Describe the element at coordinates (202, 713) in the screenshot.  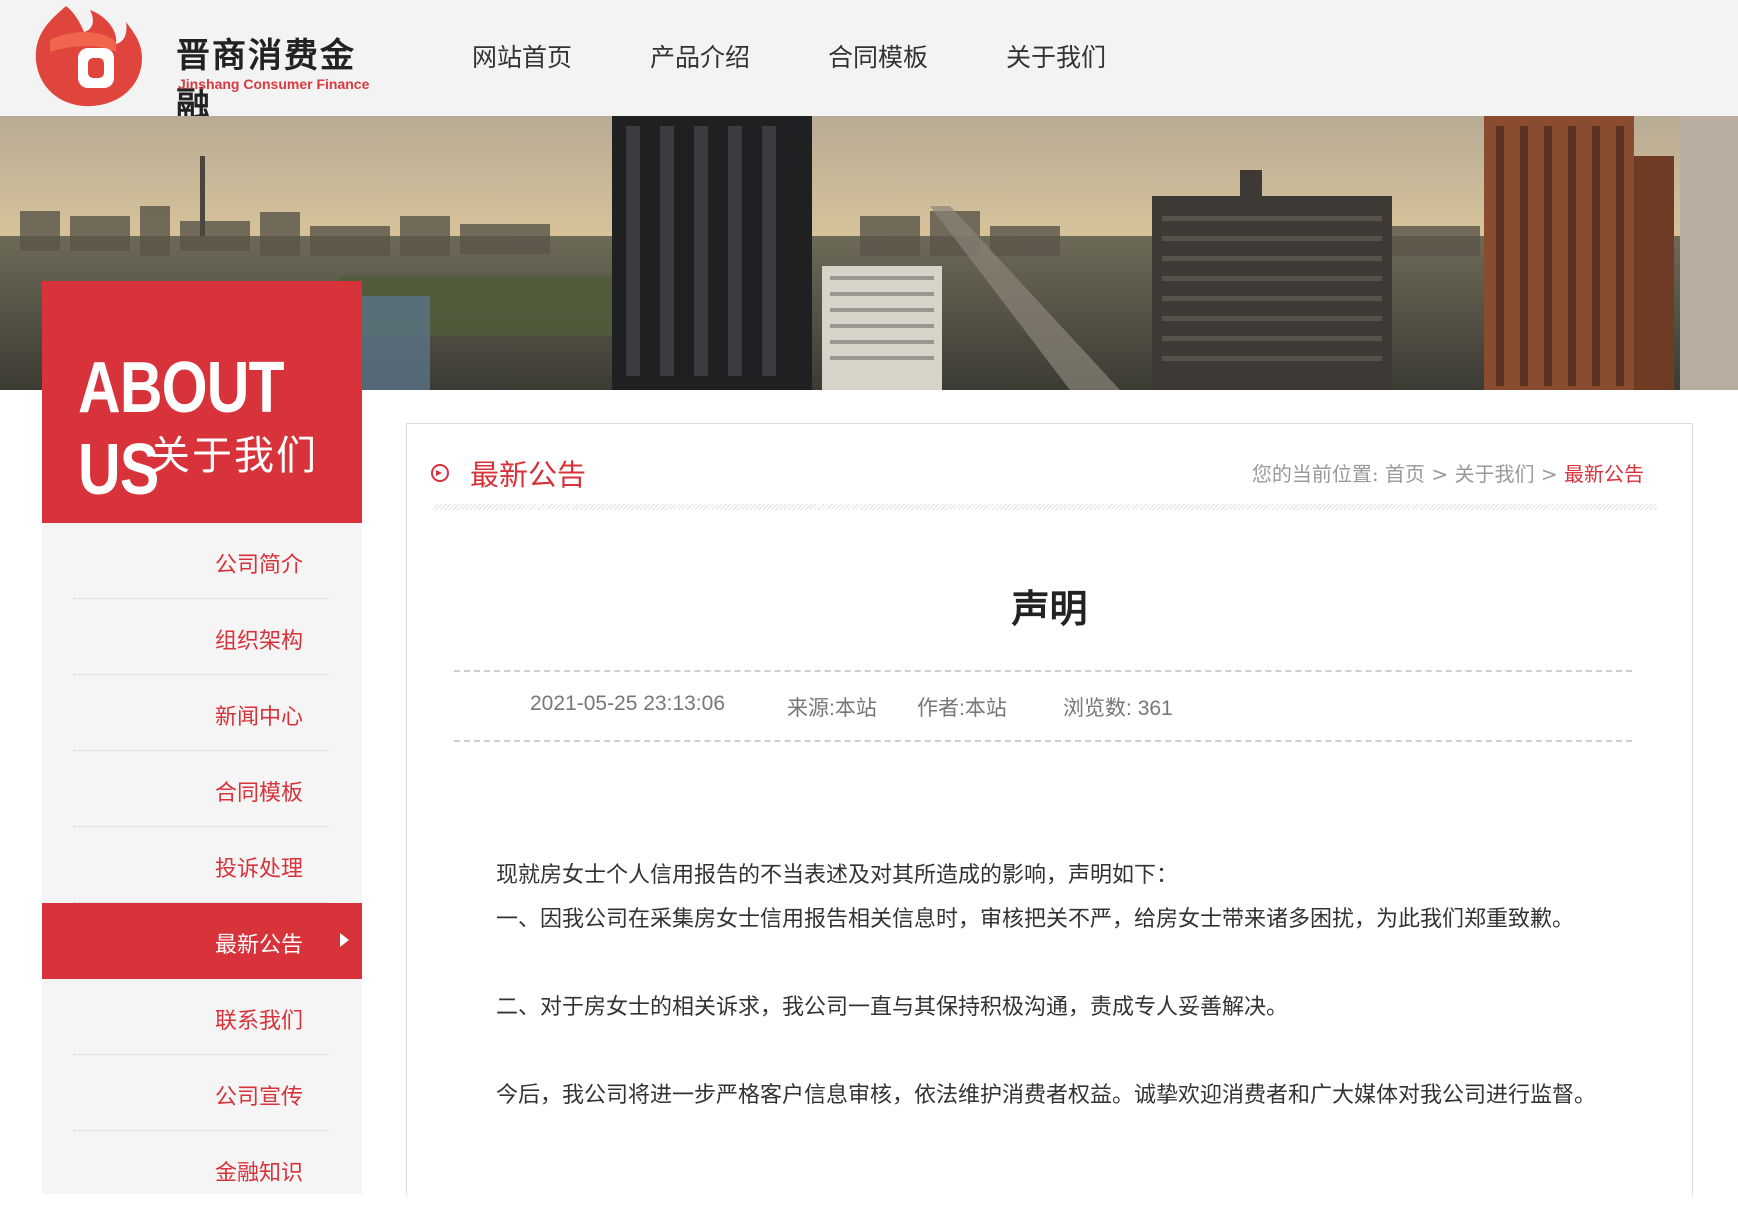
I see `sidebar-item-news-center: 新闻中心` at that location.